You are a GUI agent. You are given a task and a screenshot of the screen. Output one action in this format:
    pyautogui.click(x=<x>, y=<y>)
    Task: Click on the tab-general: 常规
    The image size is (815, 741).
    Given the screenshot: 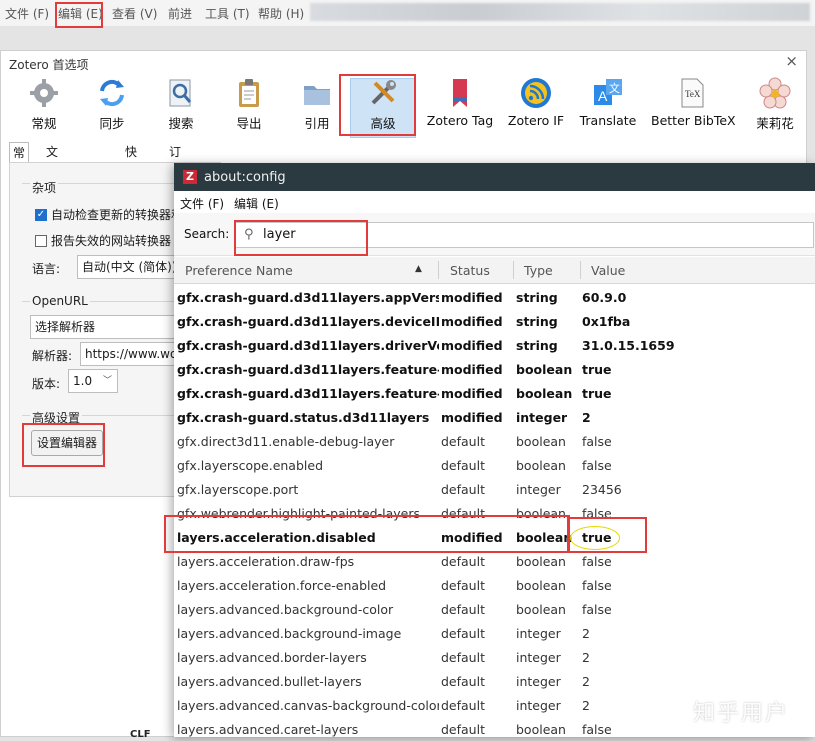 What is the action you would take?
    pyautogui.click(x=19, y=161)
    